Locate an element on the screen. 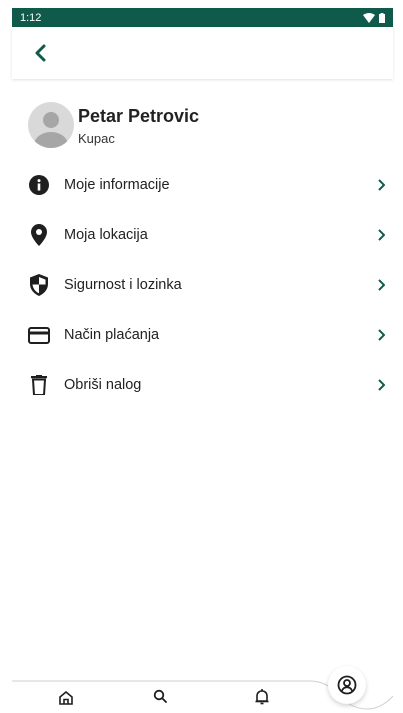  battery-icon is located at coordinates (382, 17).